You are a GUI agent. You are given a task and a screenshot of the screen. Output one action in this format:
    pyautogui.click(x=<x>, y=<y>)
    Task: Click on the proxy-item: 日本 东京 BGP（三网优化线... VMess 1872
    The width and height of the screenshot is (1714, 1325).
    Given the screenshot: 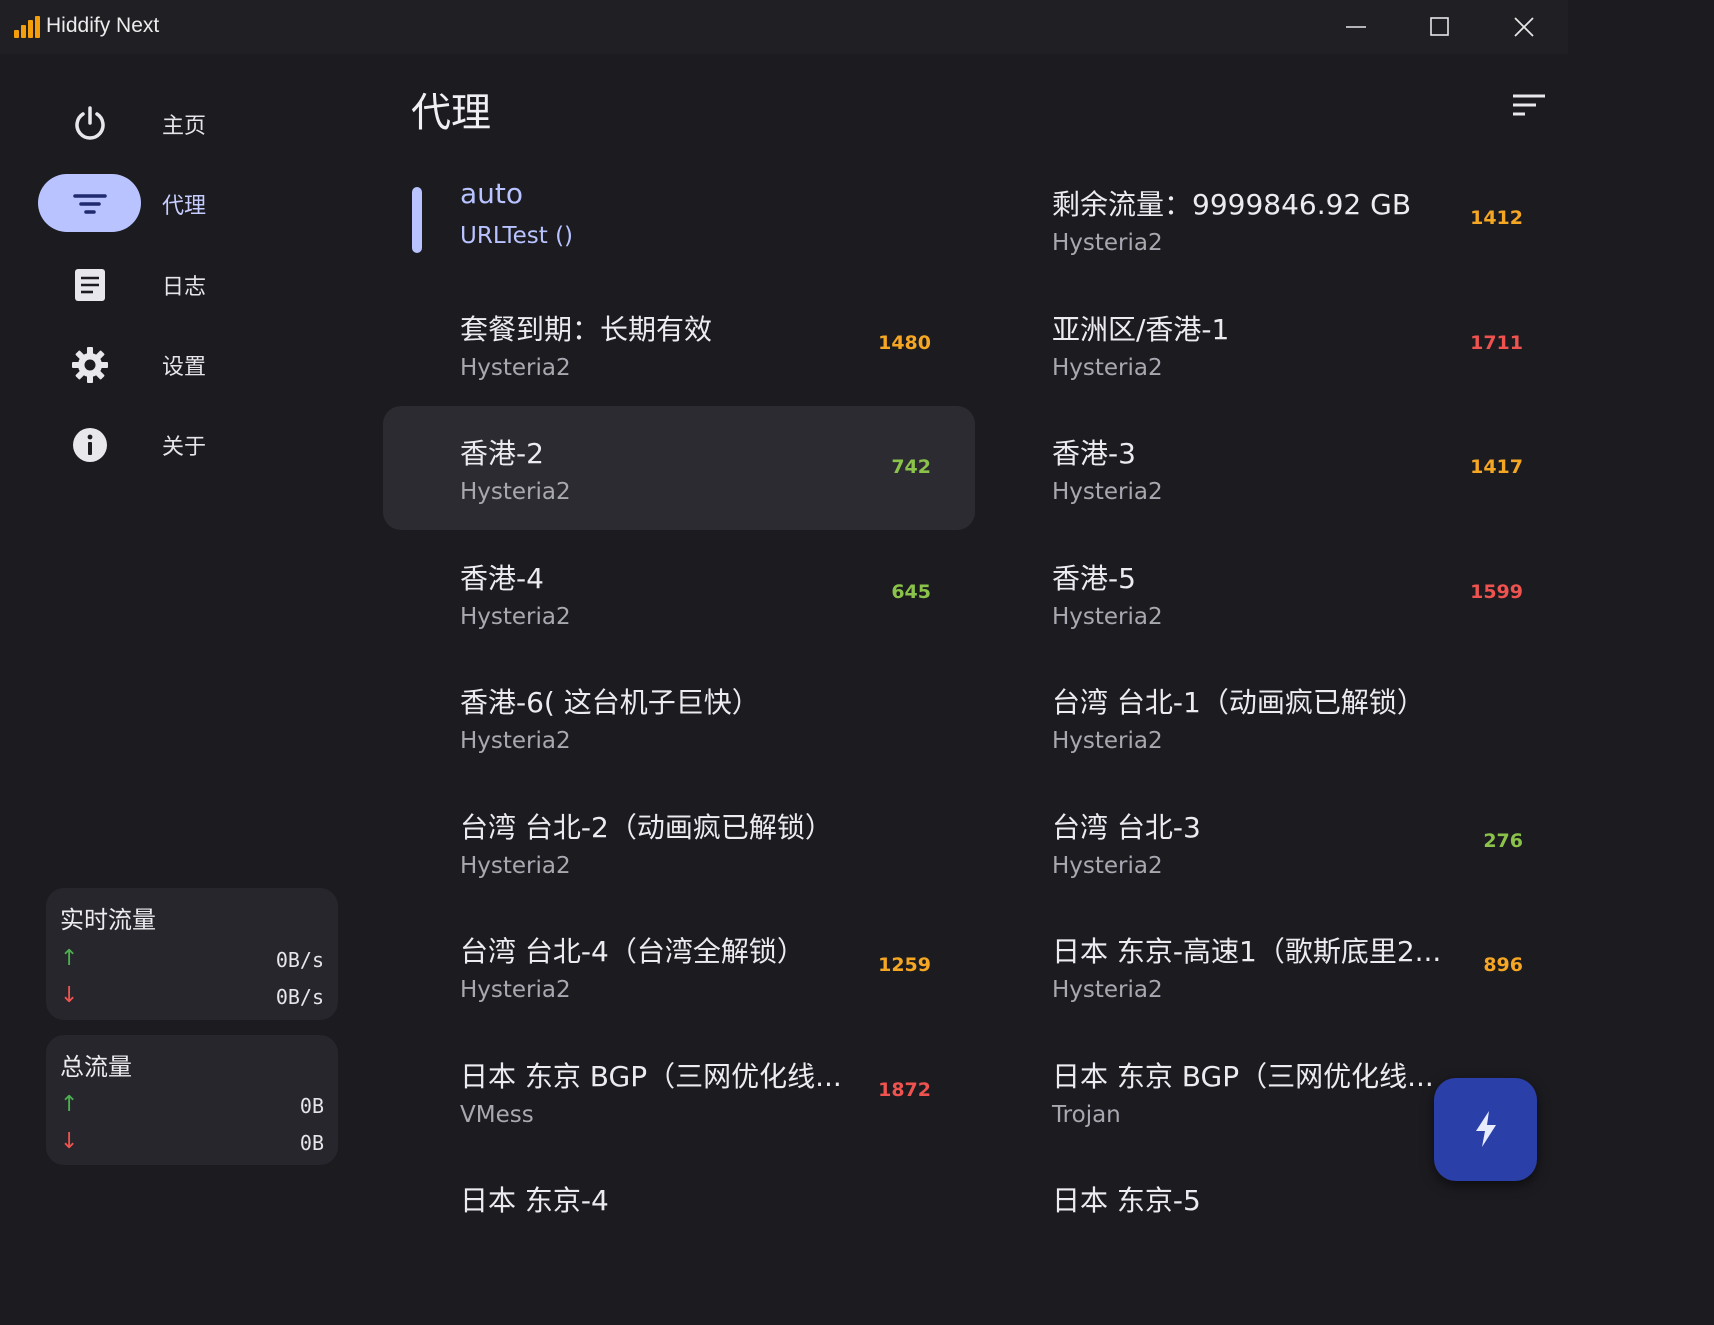 What is the action you would take?
    pyautogui.click(x=679, y=1091)
    